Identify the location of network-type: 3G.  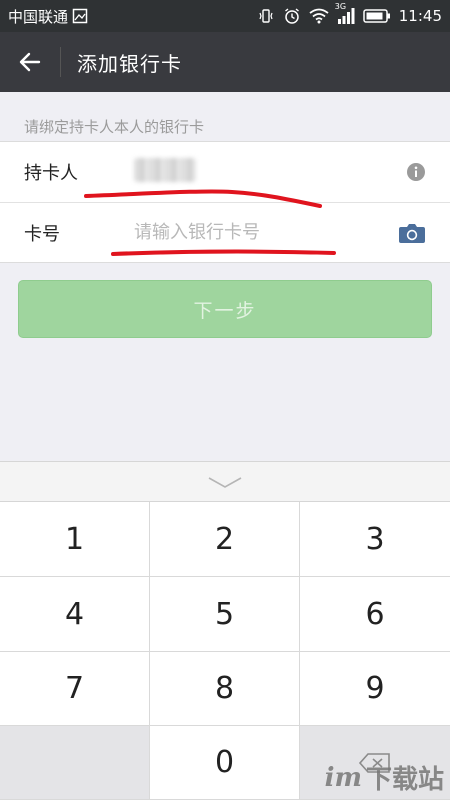
(340, 6).